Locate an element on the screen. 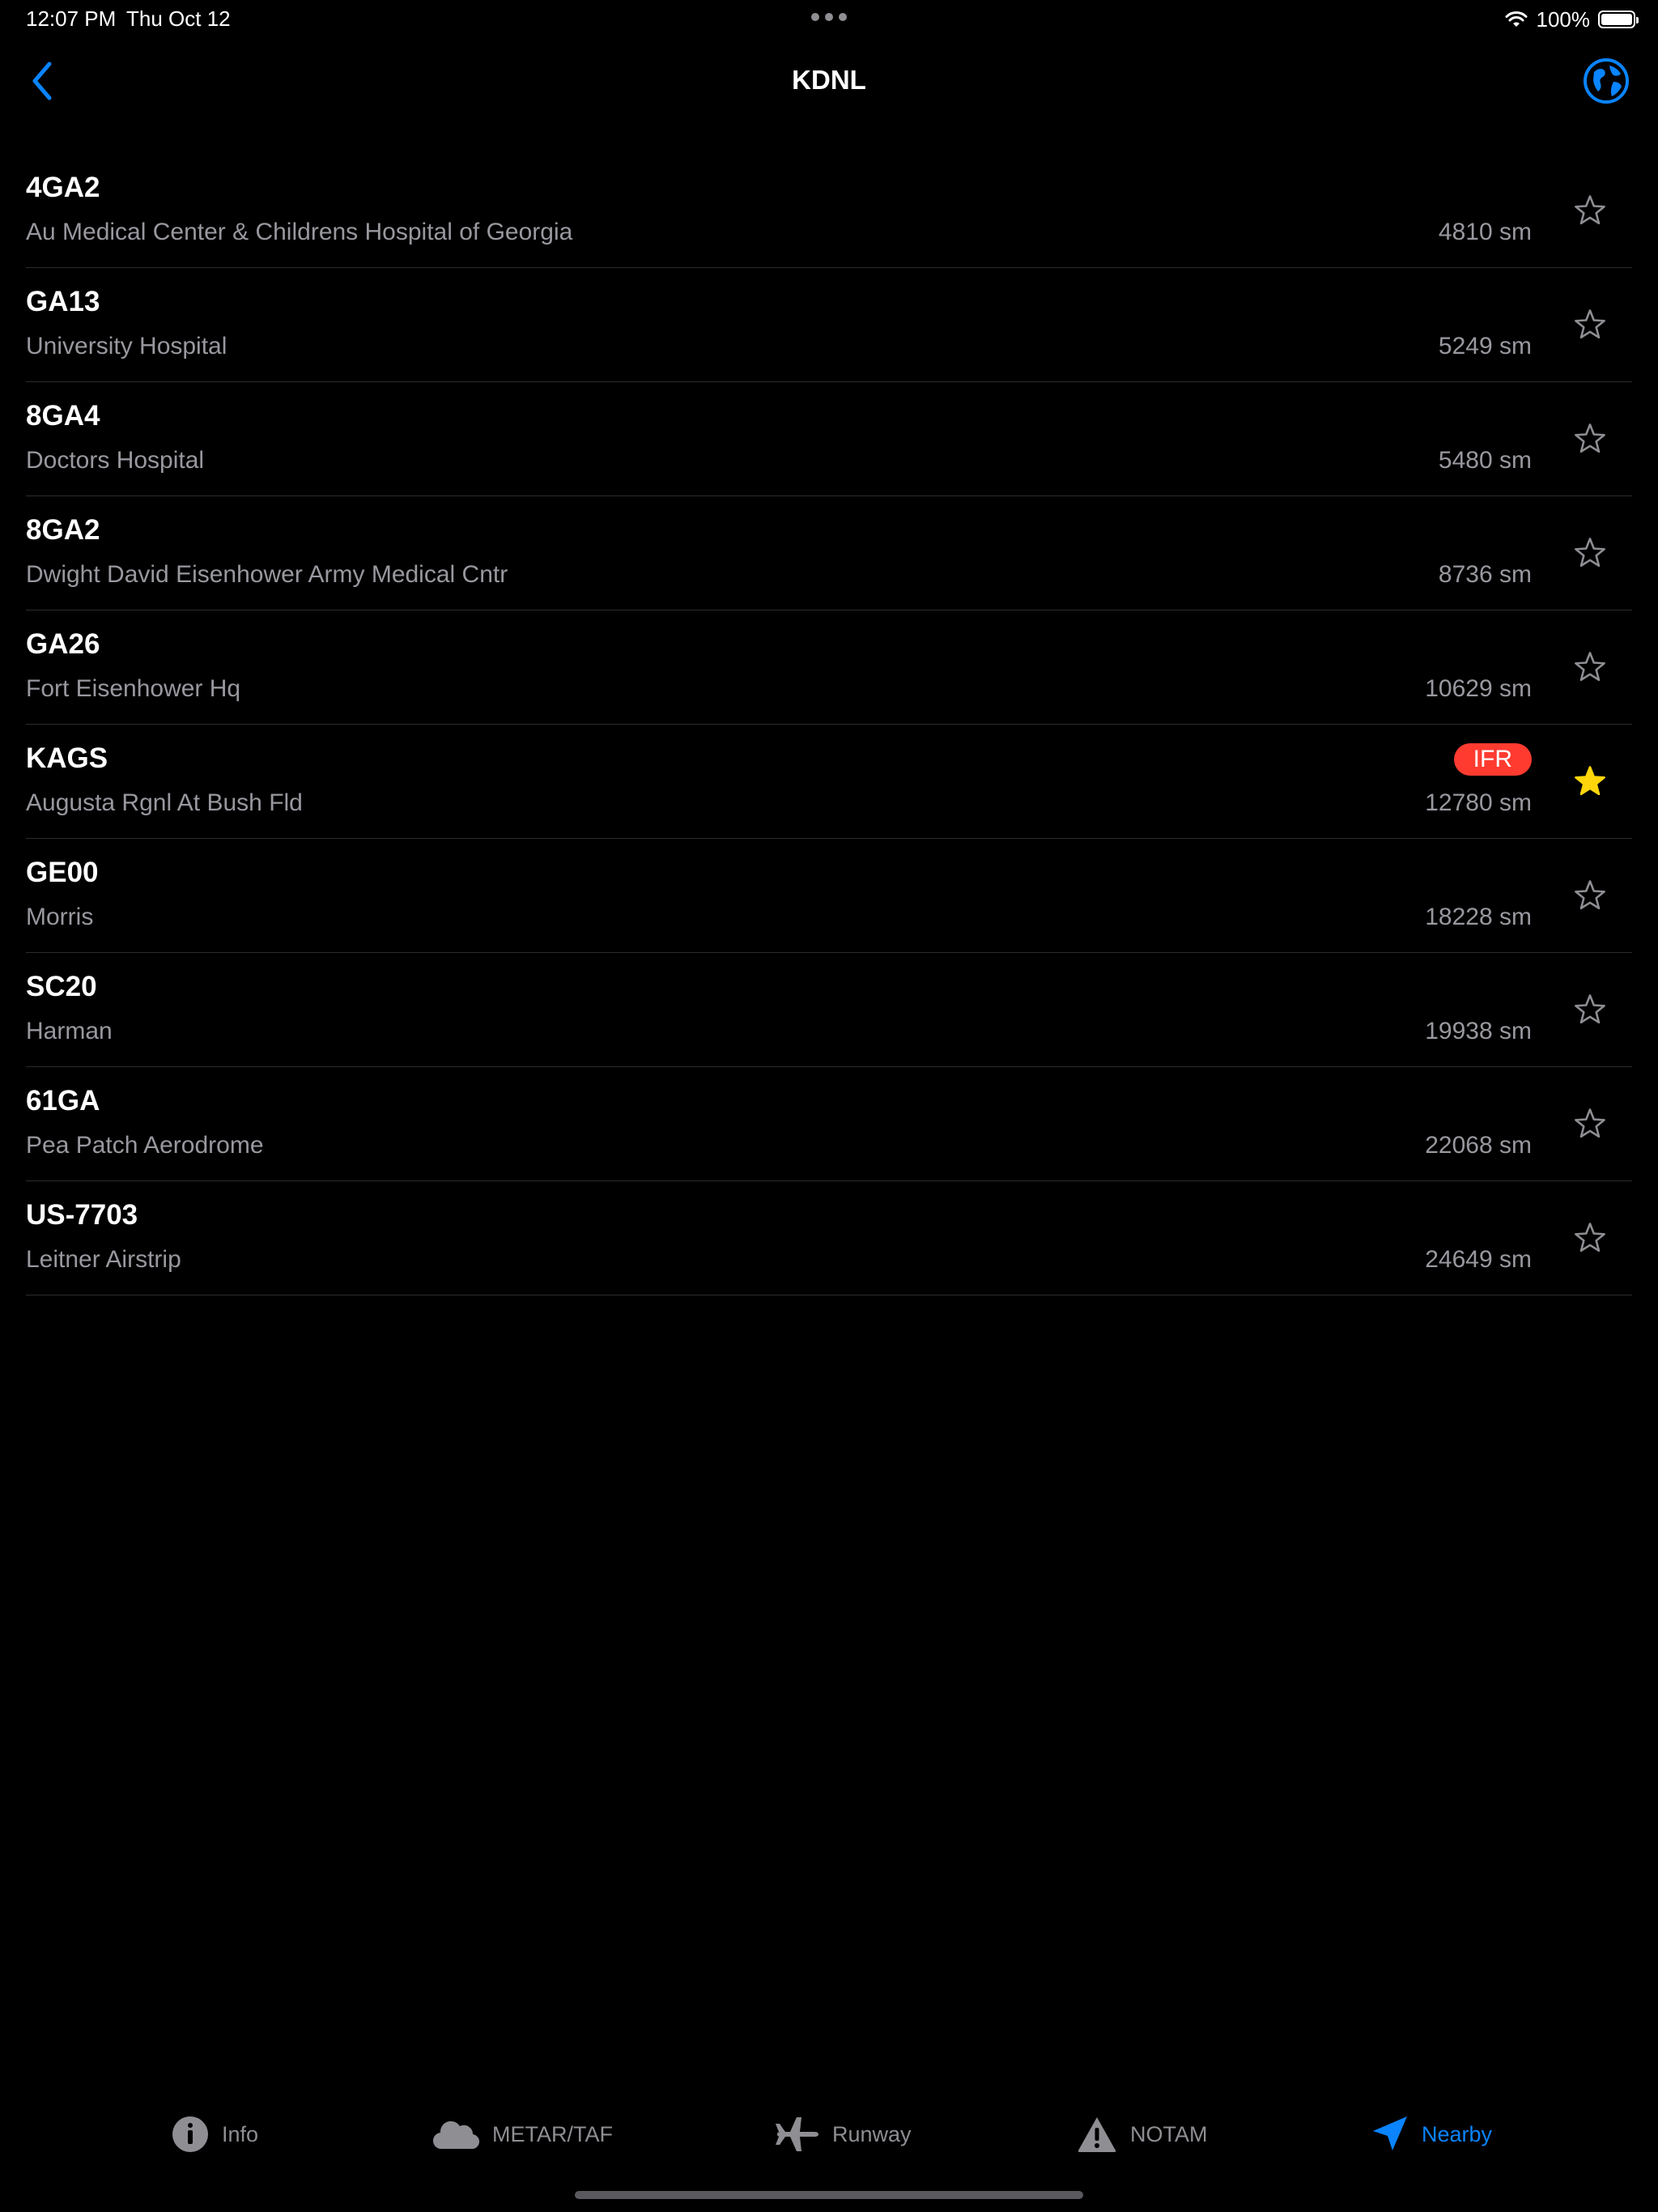 The width and height of the screenshot is (1658, 2212). tab-nearby: Nearby is located at coordinates (1431, 2134).